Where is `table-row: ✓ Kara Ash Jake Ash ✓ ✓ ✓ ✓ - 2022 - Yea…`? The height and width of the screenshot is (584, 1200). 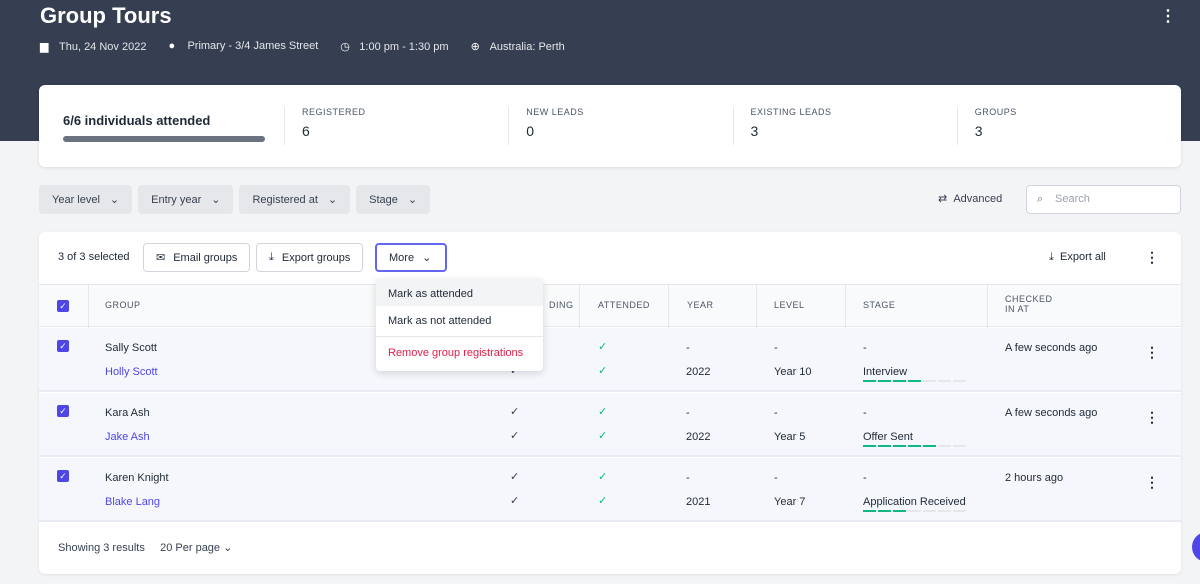
table-row: ✓ Kara Ash Jake Ash ✓ ✓ ✓ ✓ - 2022 - Yea… is located at coordinates (610, 425).